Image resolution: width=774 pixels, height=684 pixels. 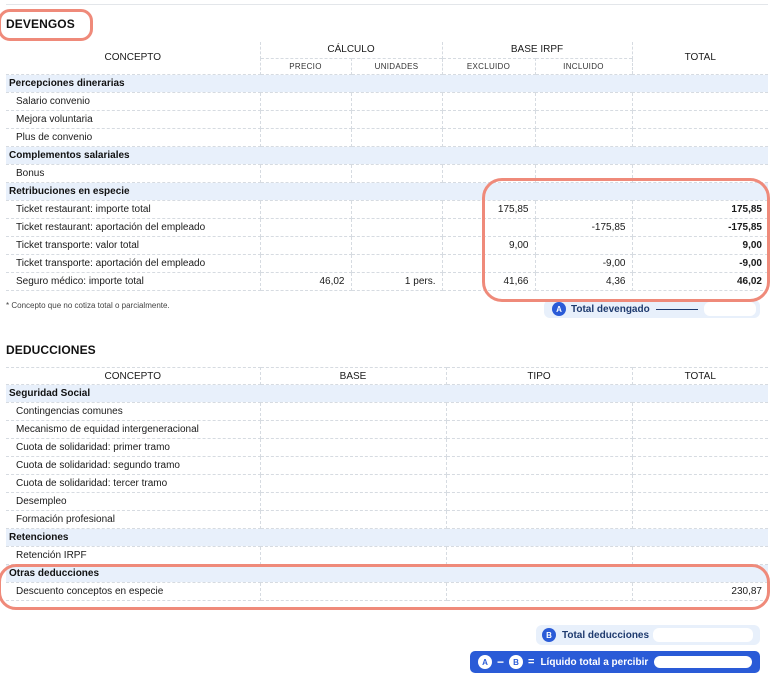 I want to click on cell-concepto: Plus de convenio, so click(x=133, y=137).